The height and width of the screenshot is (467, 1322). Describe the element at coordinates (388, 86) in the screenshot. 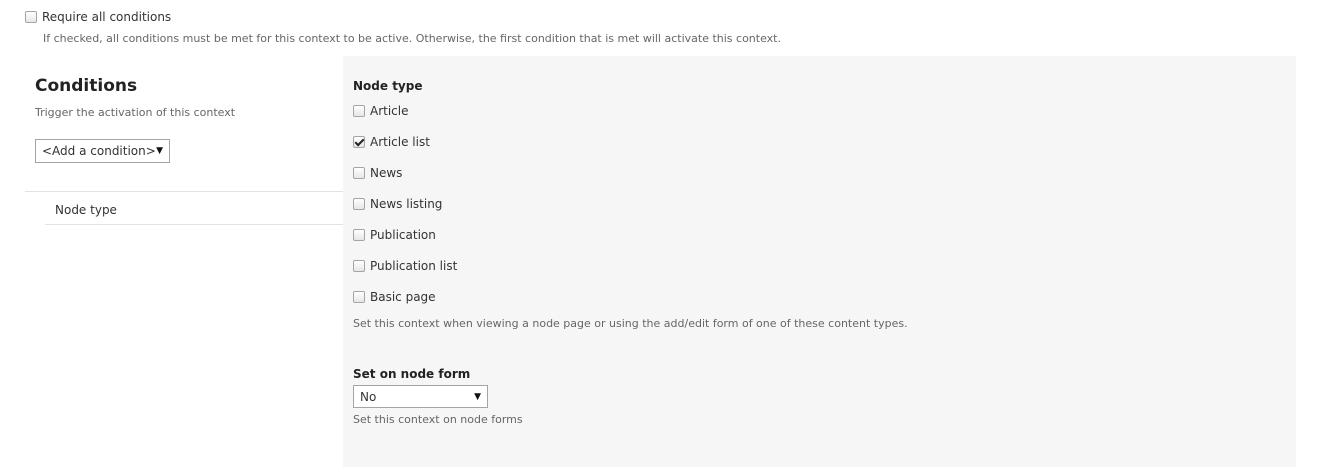

I see `node-type-label: Node type` at that location.